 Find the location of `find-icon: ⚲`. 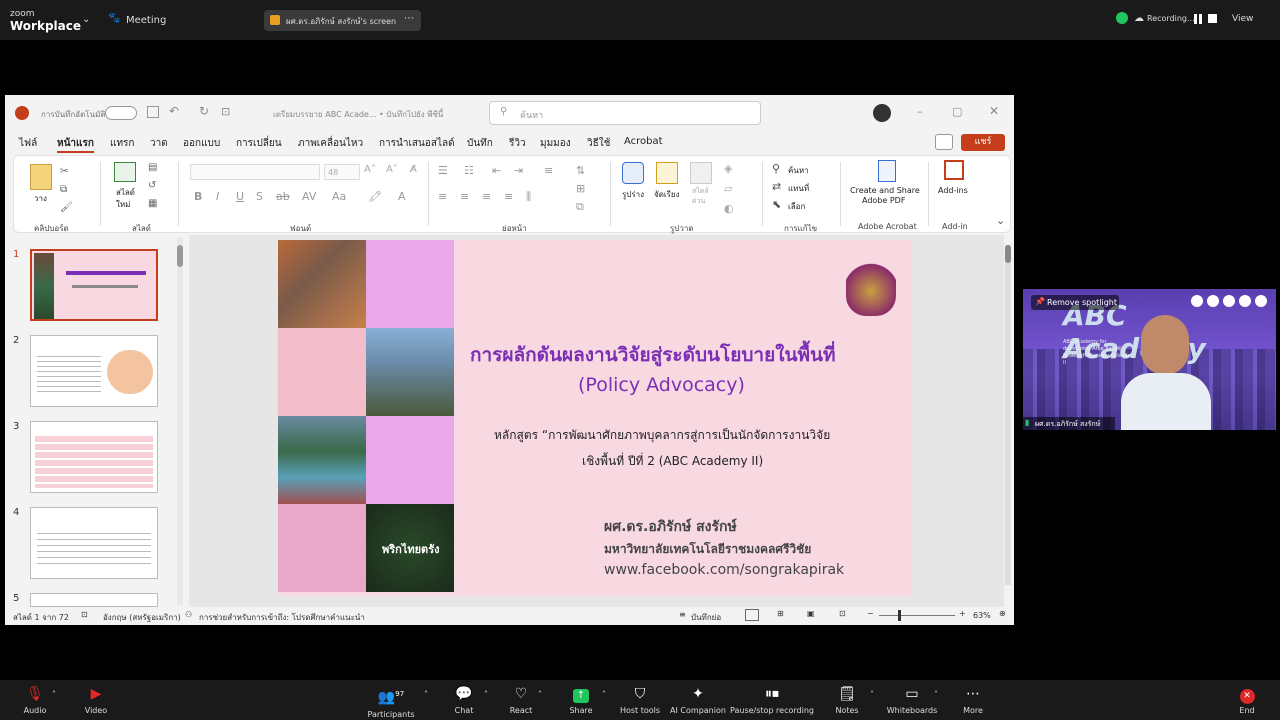

find-icon: ⚲ is located at coordinates (776, 168).